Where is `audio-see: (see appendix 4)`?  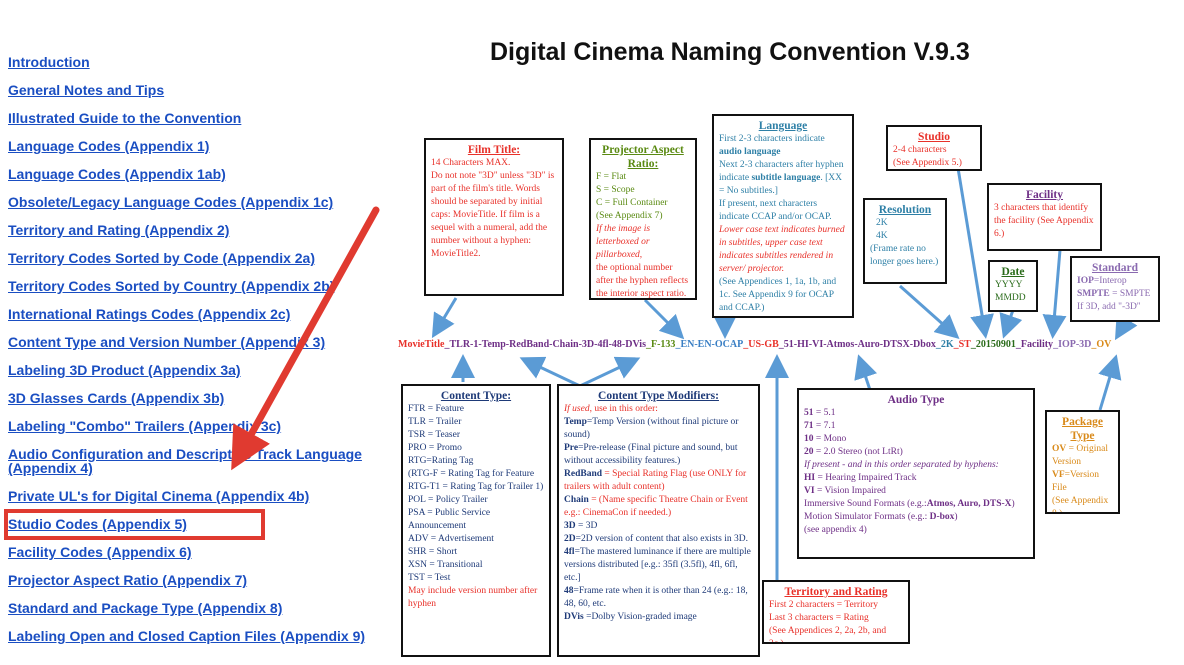
audio-see: (see appendix 4) is located at coordinates (835, 530).